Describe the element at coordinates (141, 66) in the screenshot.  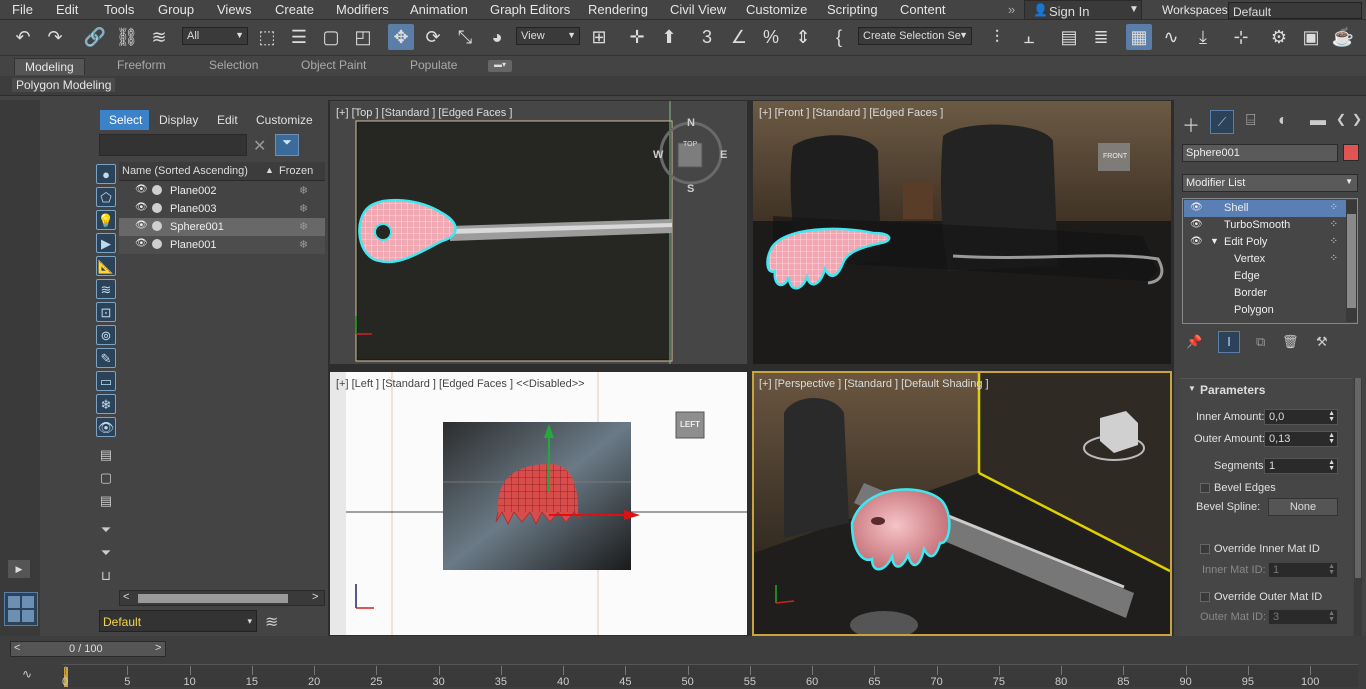
I see `ribbon-tab-freeform: Freeform` at that location.